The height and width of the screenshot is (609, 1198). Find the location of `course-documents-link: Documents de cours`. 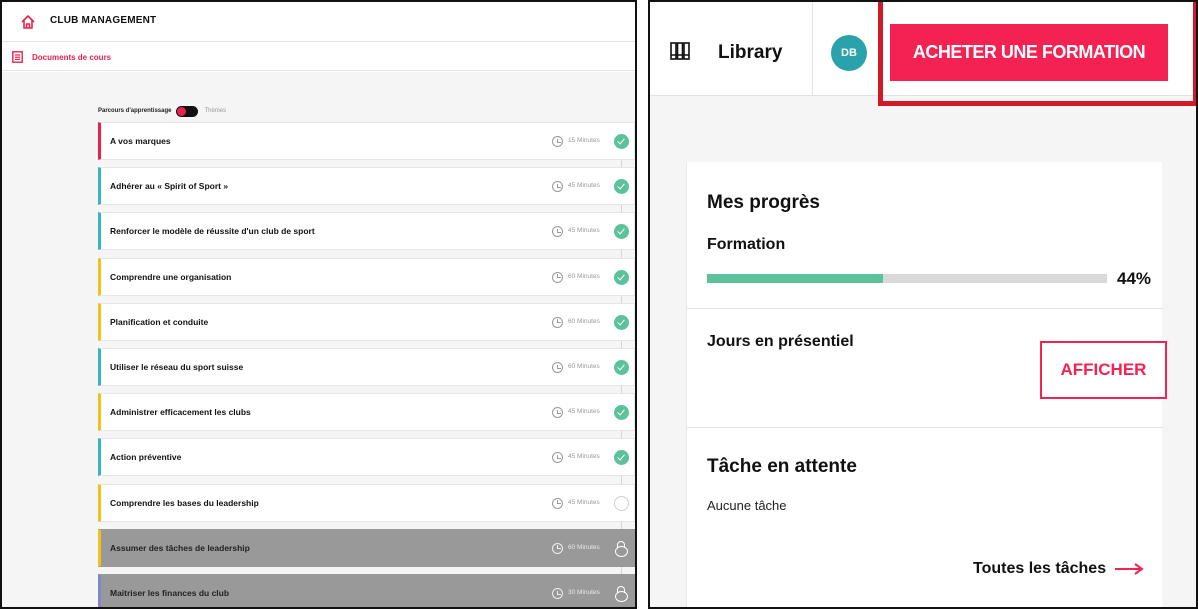

course-documents-link: Documents de cours is located at coordinates (71, 57).